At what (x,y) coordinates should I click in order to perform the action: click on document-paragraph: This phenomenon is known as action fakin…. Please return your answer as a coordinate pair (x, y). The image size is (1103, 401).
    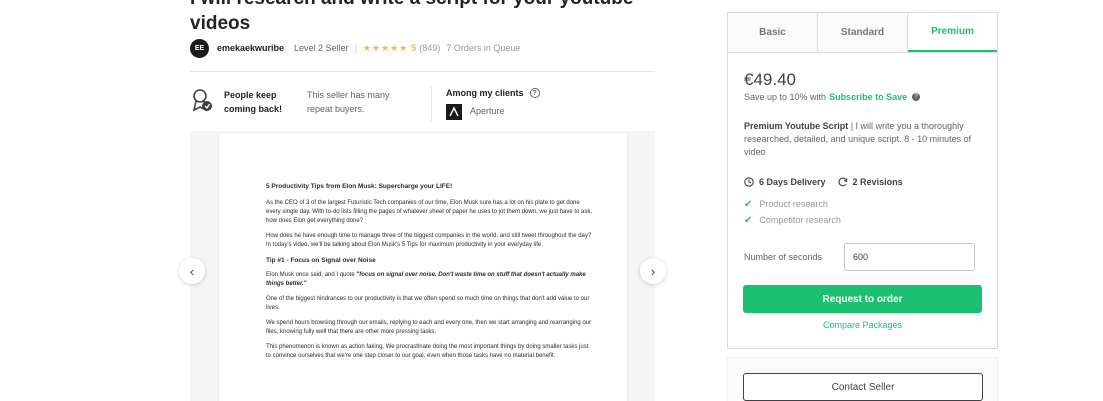
    Looking at the image, I should click on (427, 351).